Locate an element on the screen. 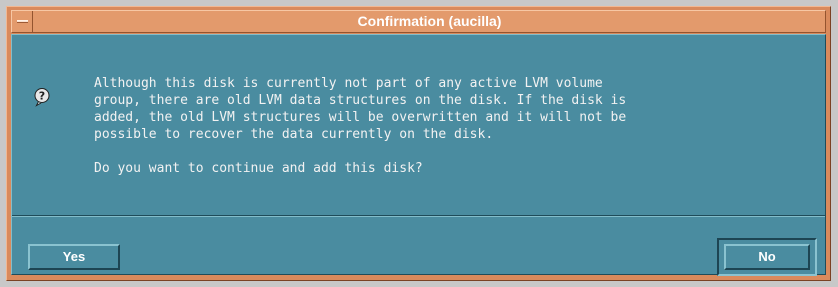  no-button: No is located at coordinates (767, 257).